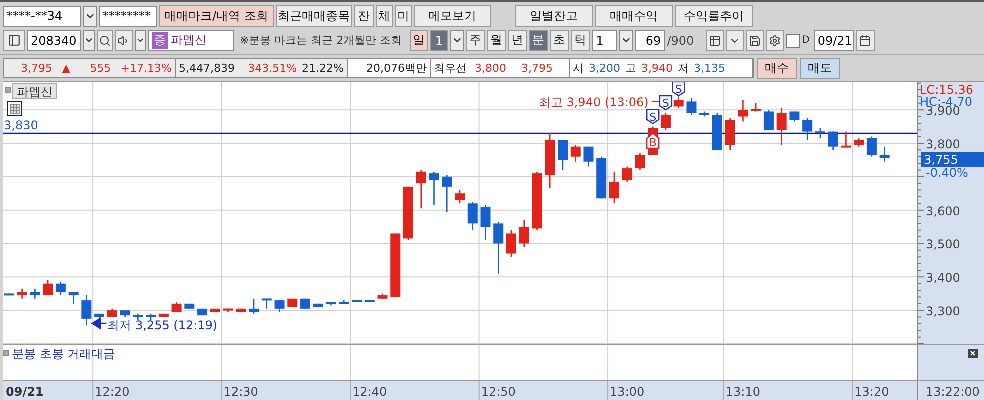 The height and width of the screenshot is (400, 984). I want to click on stock-name-field: 증 파멥신, so click(191, 41).